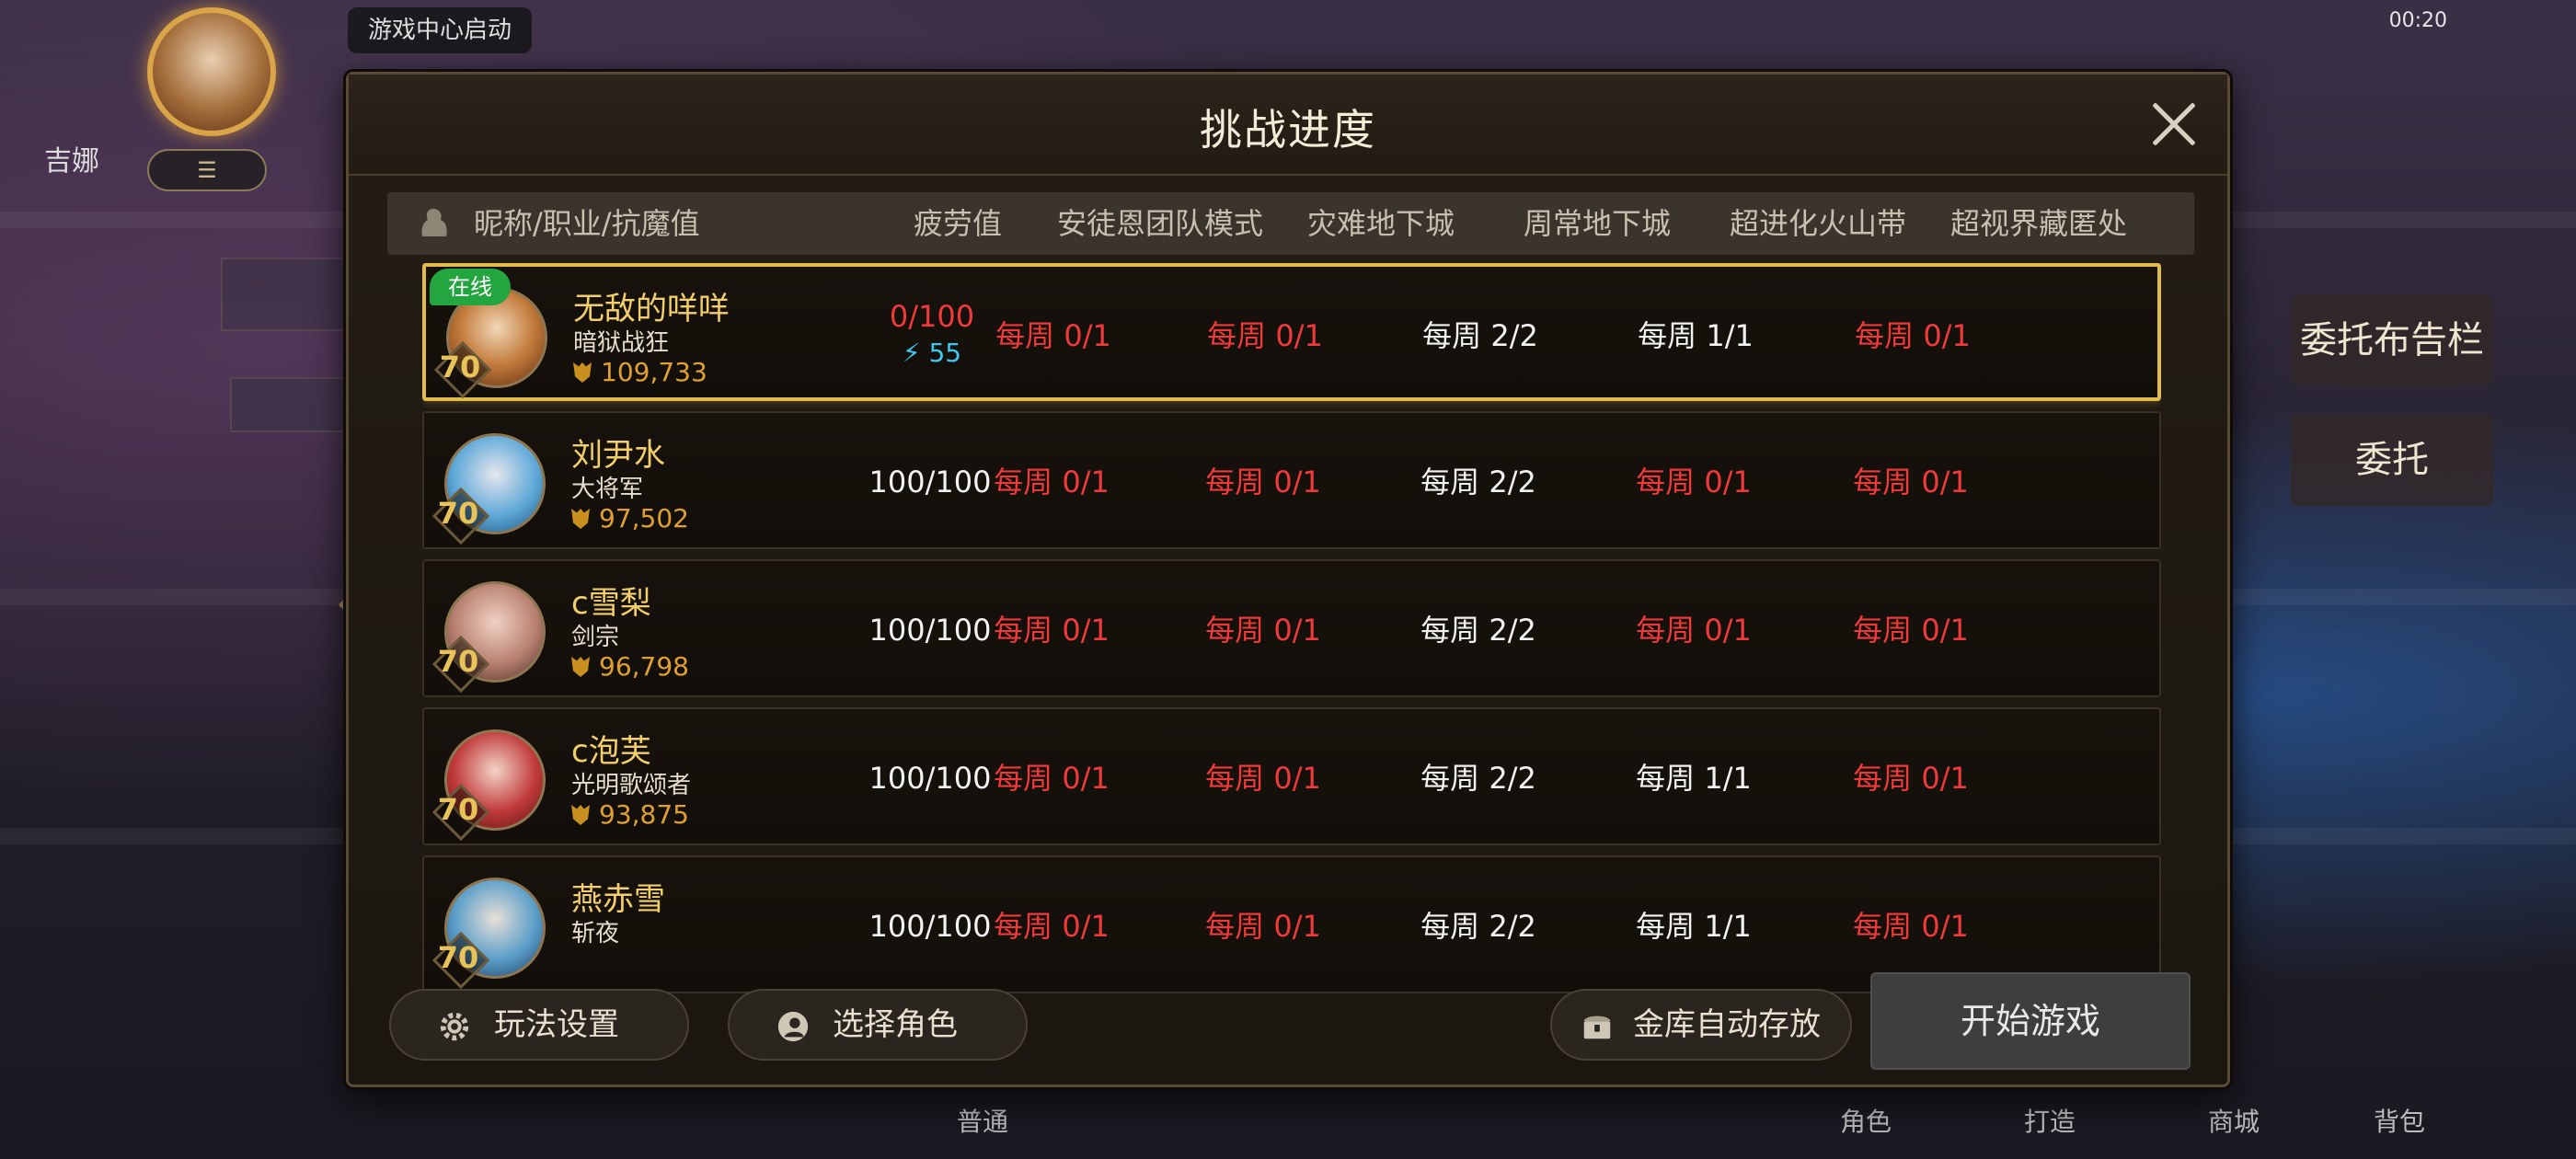 This screenshot has height=1159, width=2576. Describe the element at coordinates (2174, 124) in the screenshot. I see `close-icon` at that location.